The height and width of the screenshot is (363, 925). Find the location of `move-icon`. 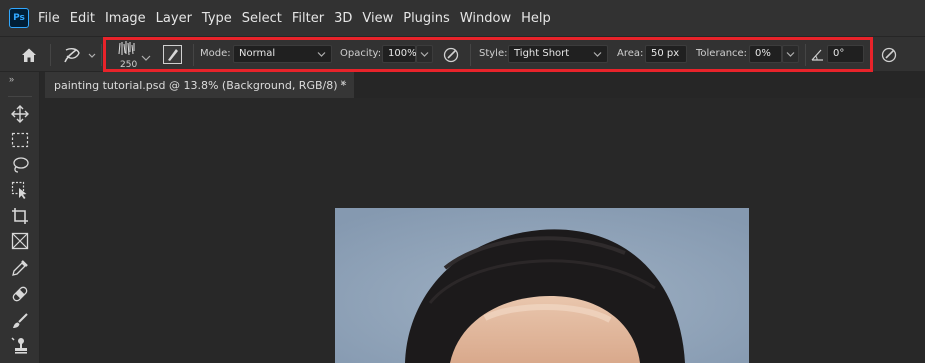

move-icon is located at coordinates (20, 114).